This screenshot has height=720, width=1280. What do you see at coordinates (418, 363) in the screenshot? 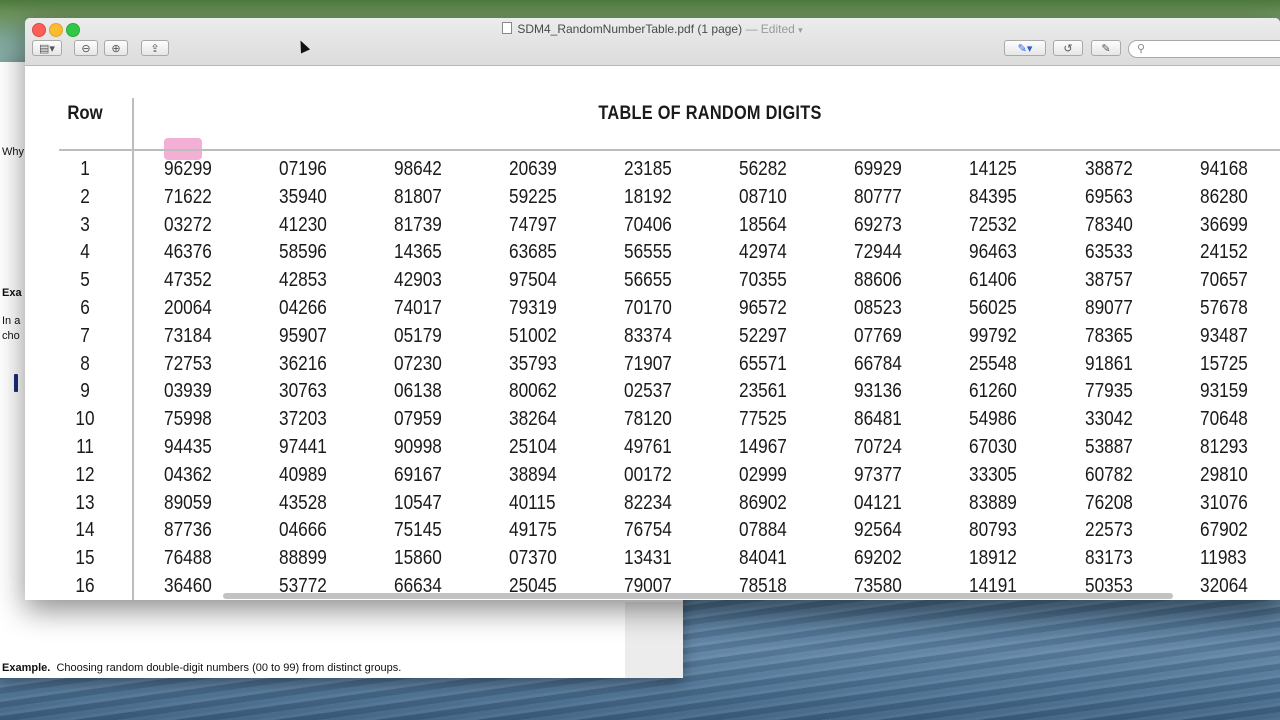
I see `digit-group-cell: 07230` at bounding box center [418, 363].